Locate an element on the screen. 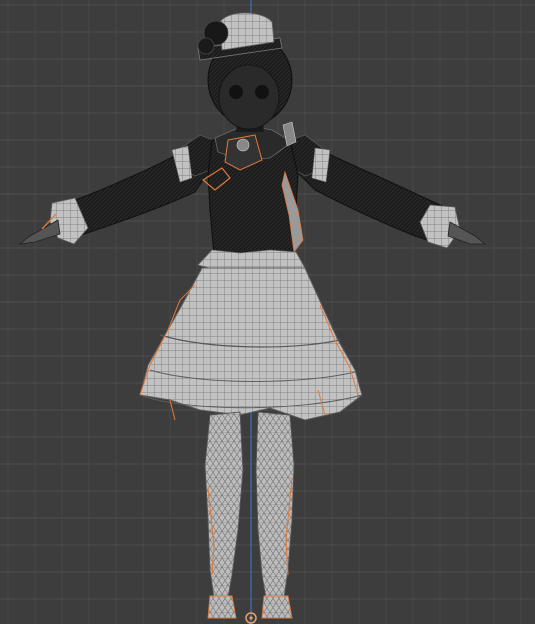  face-mesh is located at coordinates (249, 97).